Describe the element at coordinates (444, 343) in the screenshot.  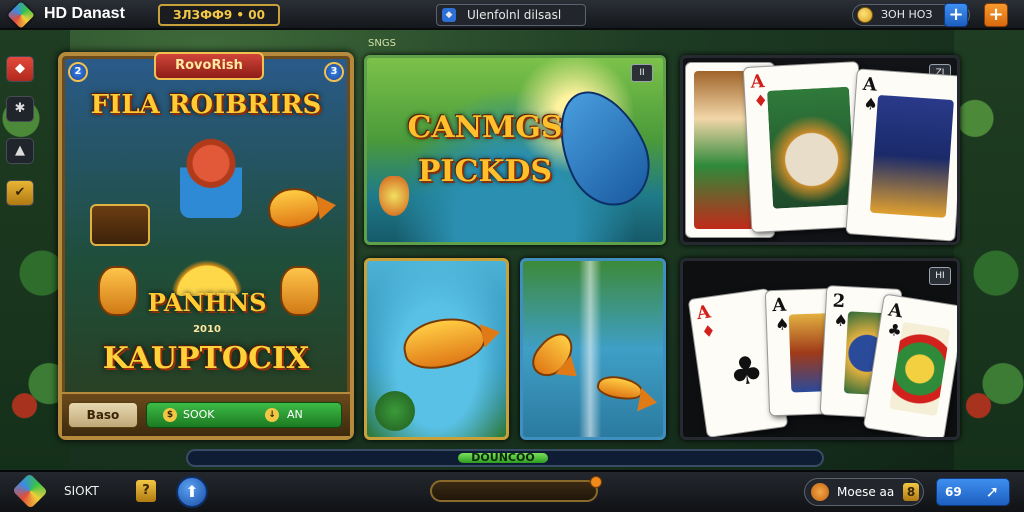
I see `orange-fish-icon` at that location.